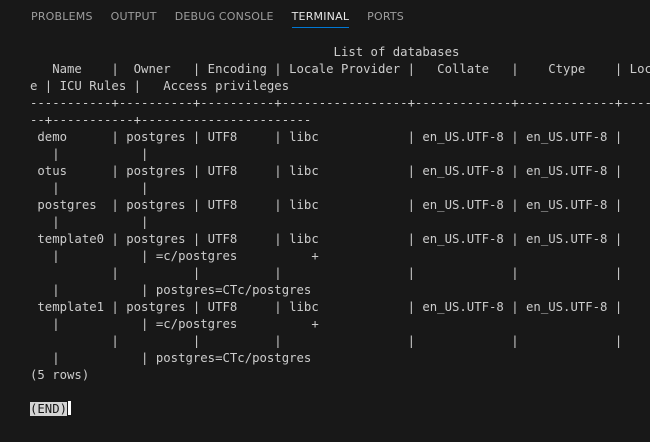  I want to click on tab-problems: PROBLEMS, so click(62, 16).